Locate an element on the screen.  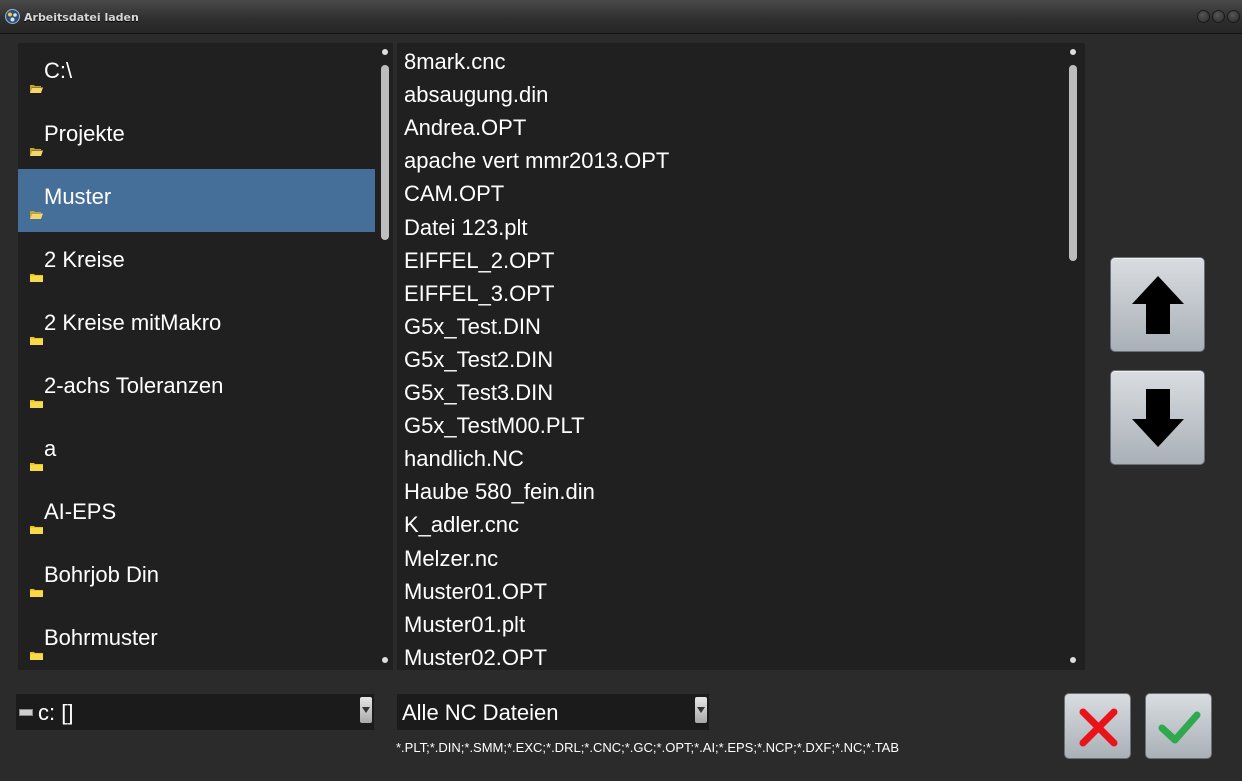
file-type-select: Alle NC Dateien is located at coordinates (553, 712).